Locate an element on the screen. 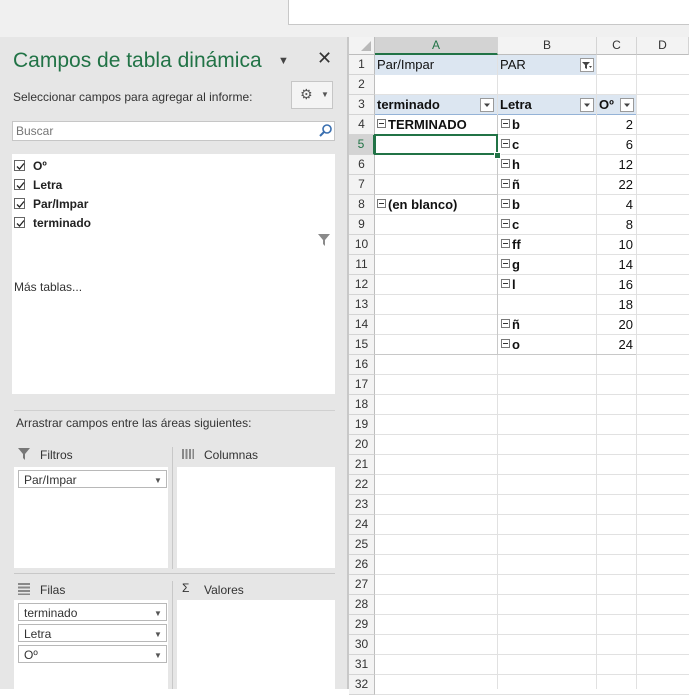 This screenshot has width=689, height=695. number-cell: 4 is located at coordinates (616, 205).